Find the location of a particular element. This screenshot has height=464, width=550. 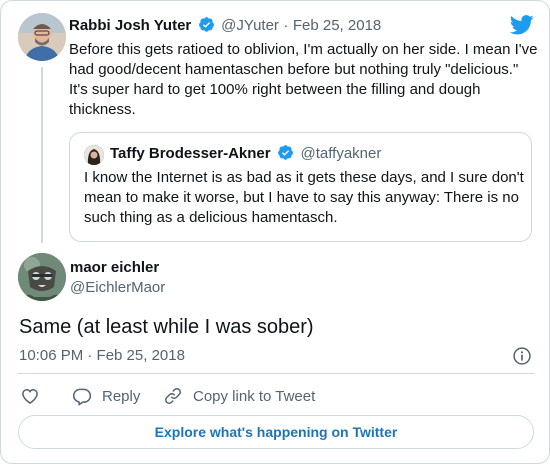

quoted-author-handle: @taffyakner is located at coordinates (341, 153).